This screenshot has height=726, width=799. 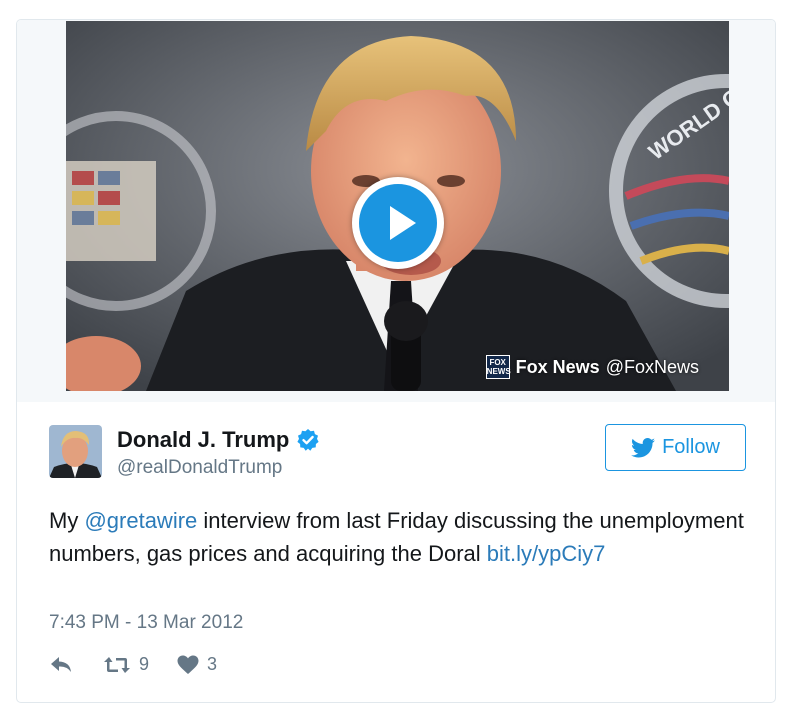 What do you see at coordinates (144, 664) in the screenshot?
I see `retweet-count: 9` at bounding box center [144, 664].